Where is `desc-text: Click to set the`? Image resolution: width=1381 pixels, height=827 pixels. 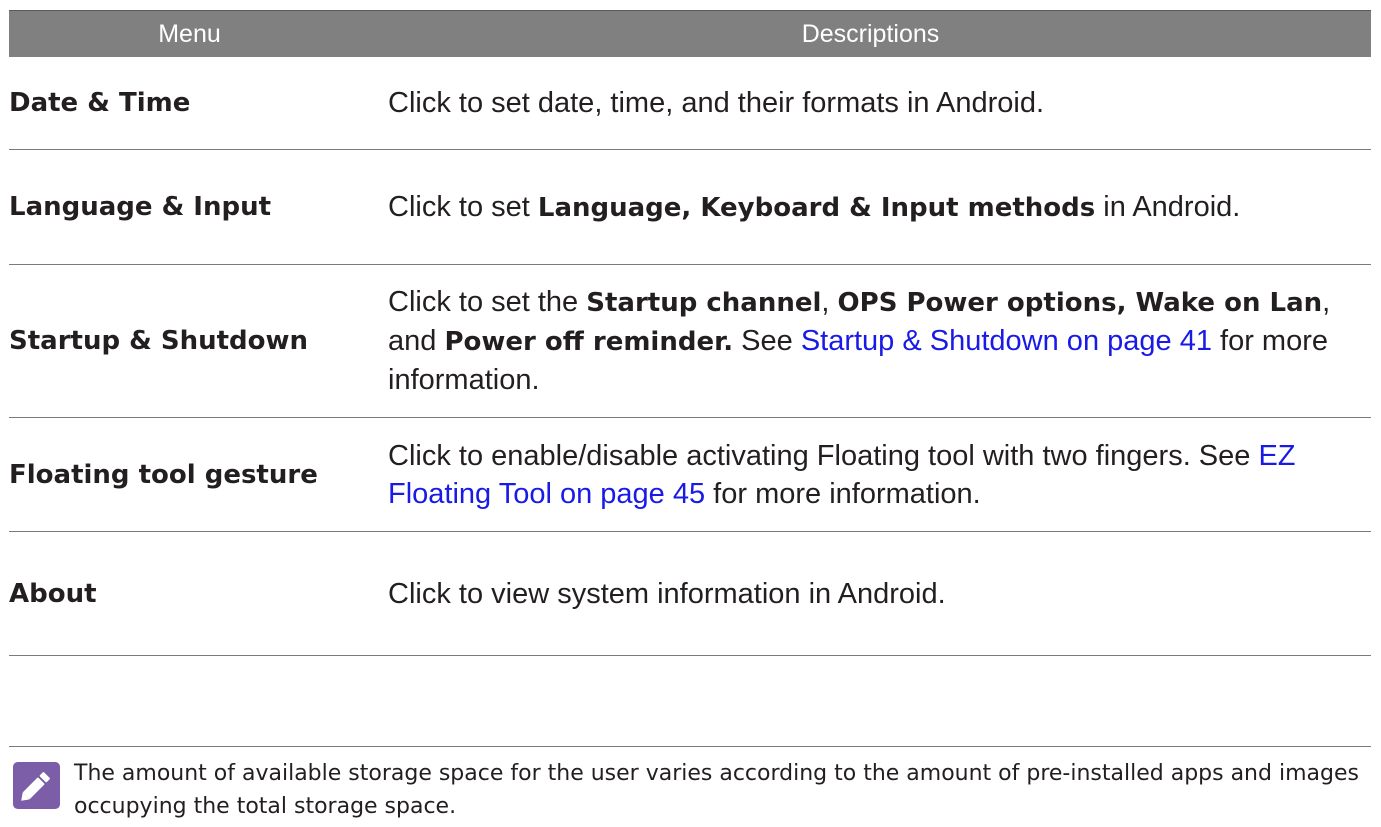 desc-text: Click to set the is located at coordinates (487, 302).